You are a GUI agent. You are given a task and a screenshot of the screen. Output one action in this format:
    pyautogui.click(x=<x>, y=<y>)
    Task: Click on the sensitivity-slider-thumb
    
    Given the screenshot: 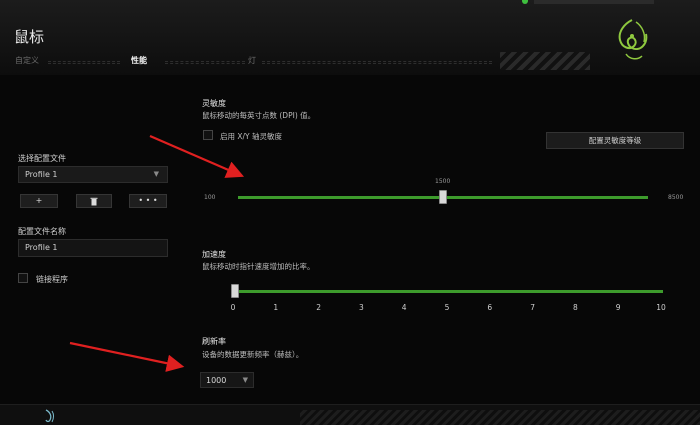 What is the action you would take?
    pyautogui.click(x=443, y=197)
    